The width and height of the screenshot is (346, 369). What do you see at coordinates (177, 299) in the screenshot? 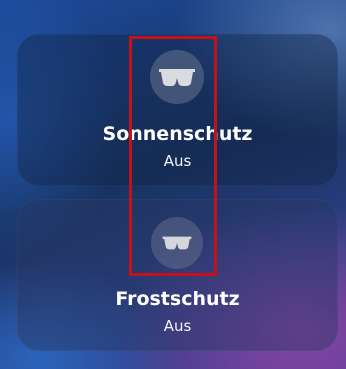
I see `tile-title: Frostschutz` at bounding box center [177, 299].